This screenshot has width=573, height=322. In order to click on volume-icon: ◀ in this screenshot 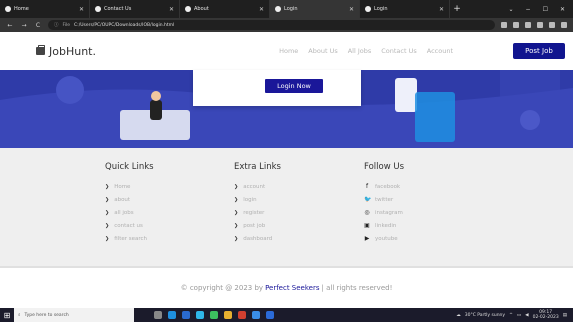, I will do `click(526, 315)`.